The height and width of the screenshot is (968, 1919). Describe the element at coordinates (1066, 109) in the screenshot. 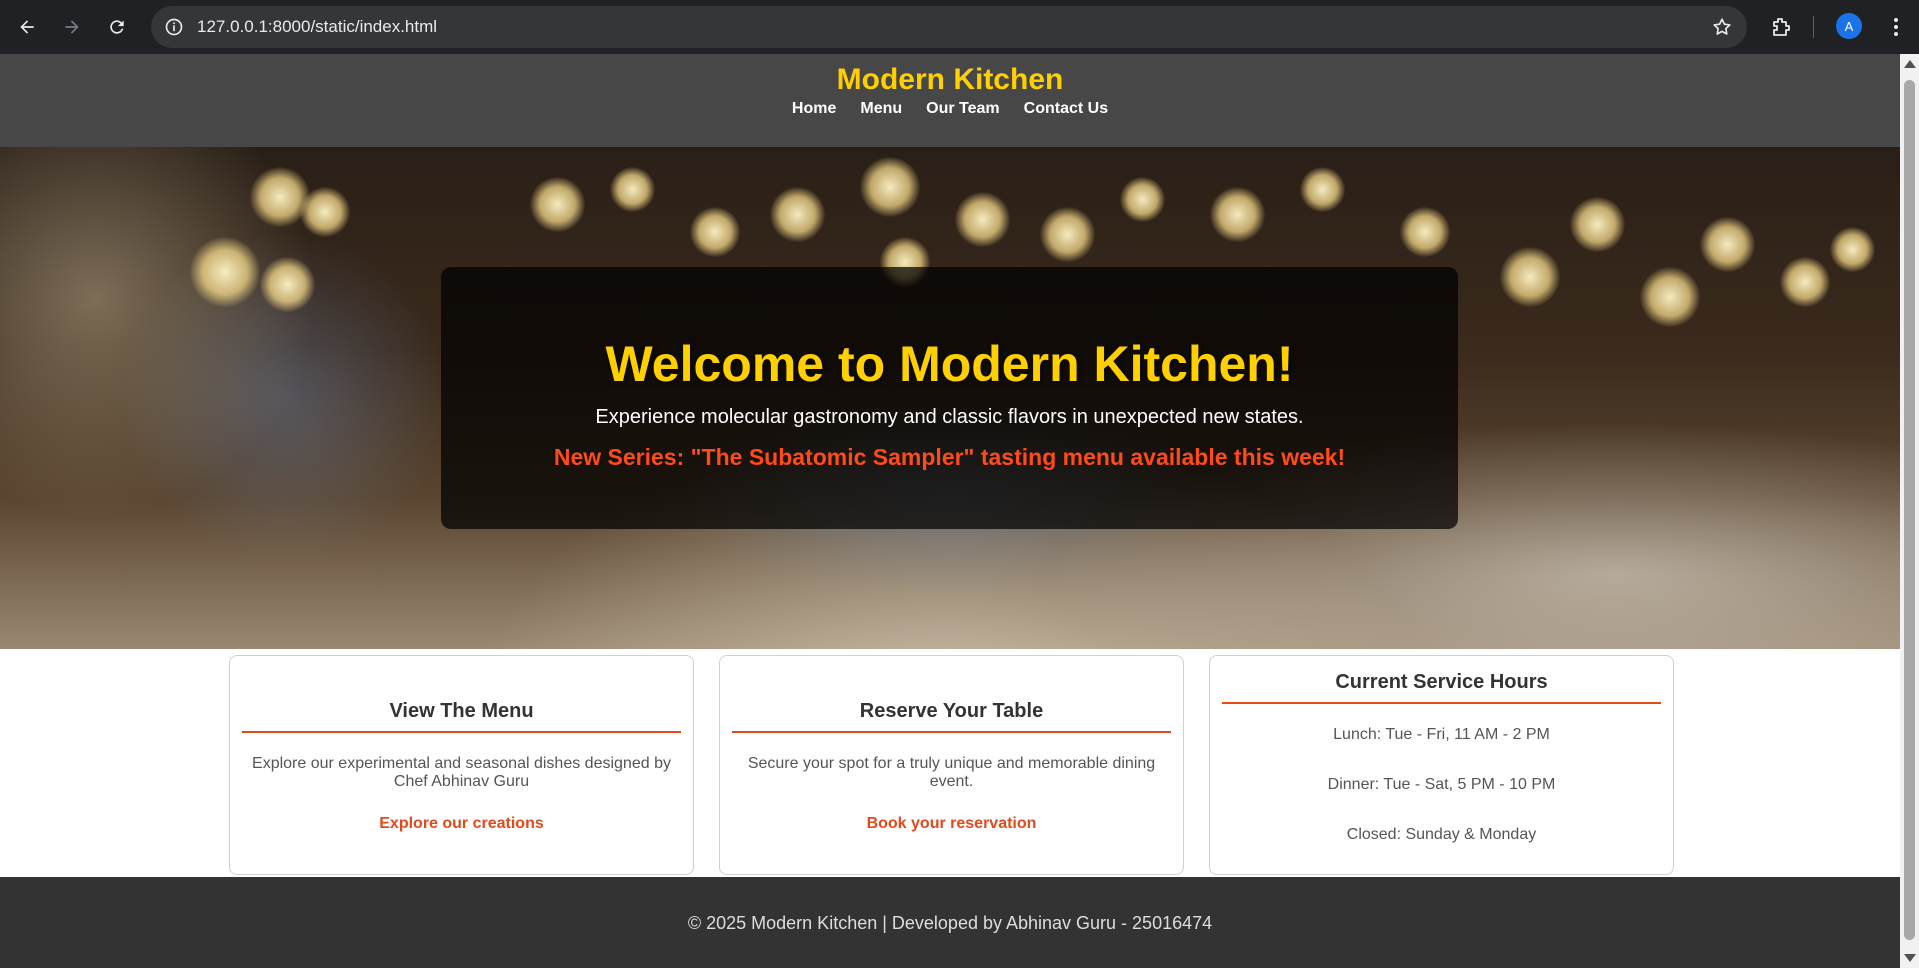

I see `nav-contact-us: Contact Us` at that location.